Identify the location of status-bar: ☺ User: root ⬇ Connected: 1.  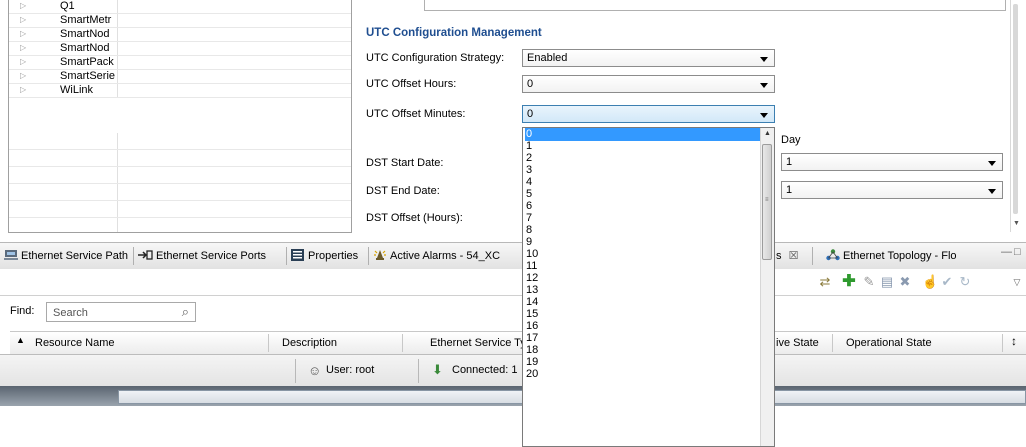
(513, 370).